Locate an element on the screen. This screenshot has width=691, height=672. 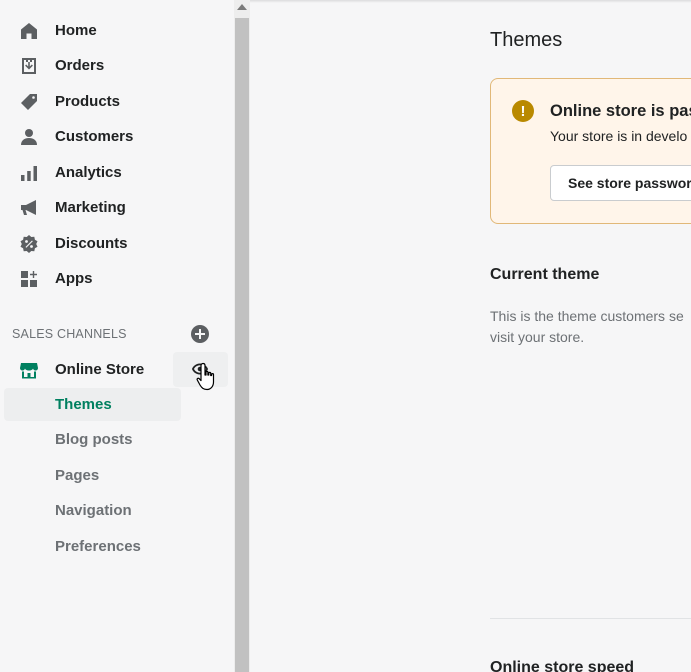
sidebar-item-products: Products is located at coordinates (93, 101).